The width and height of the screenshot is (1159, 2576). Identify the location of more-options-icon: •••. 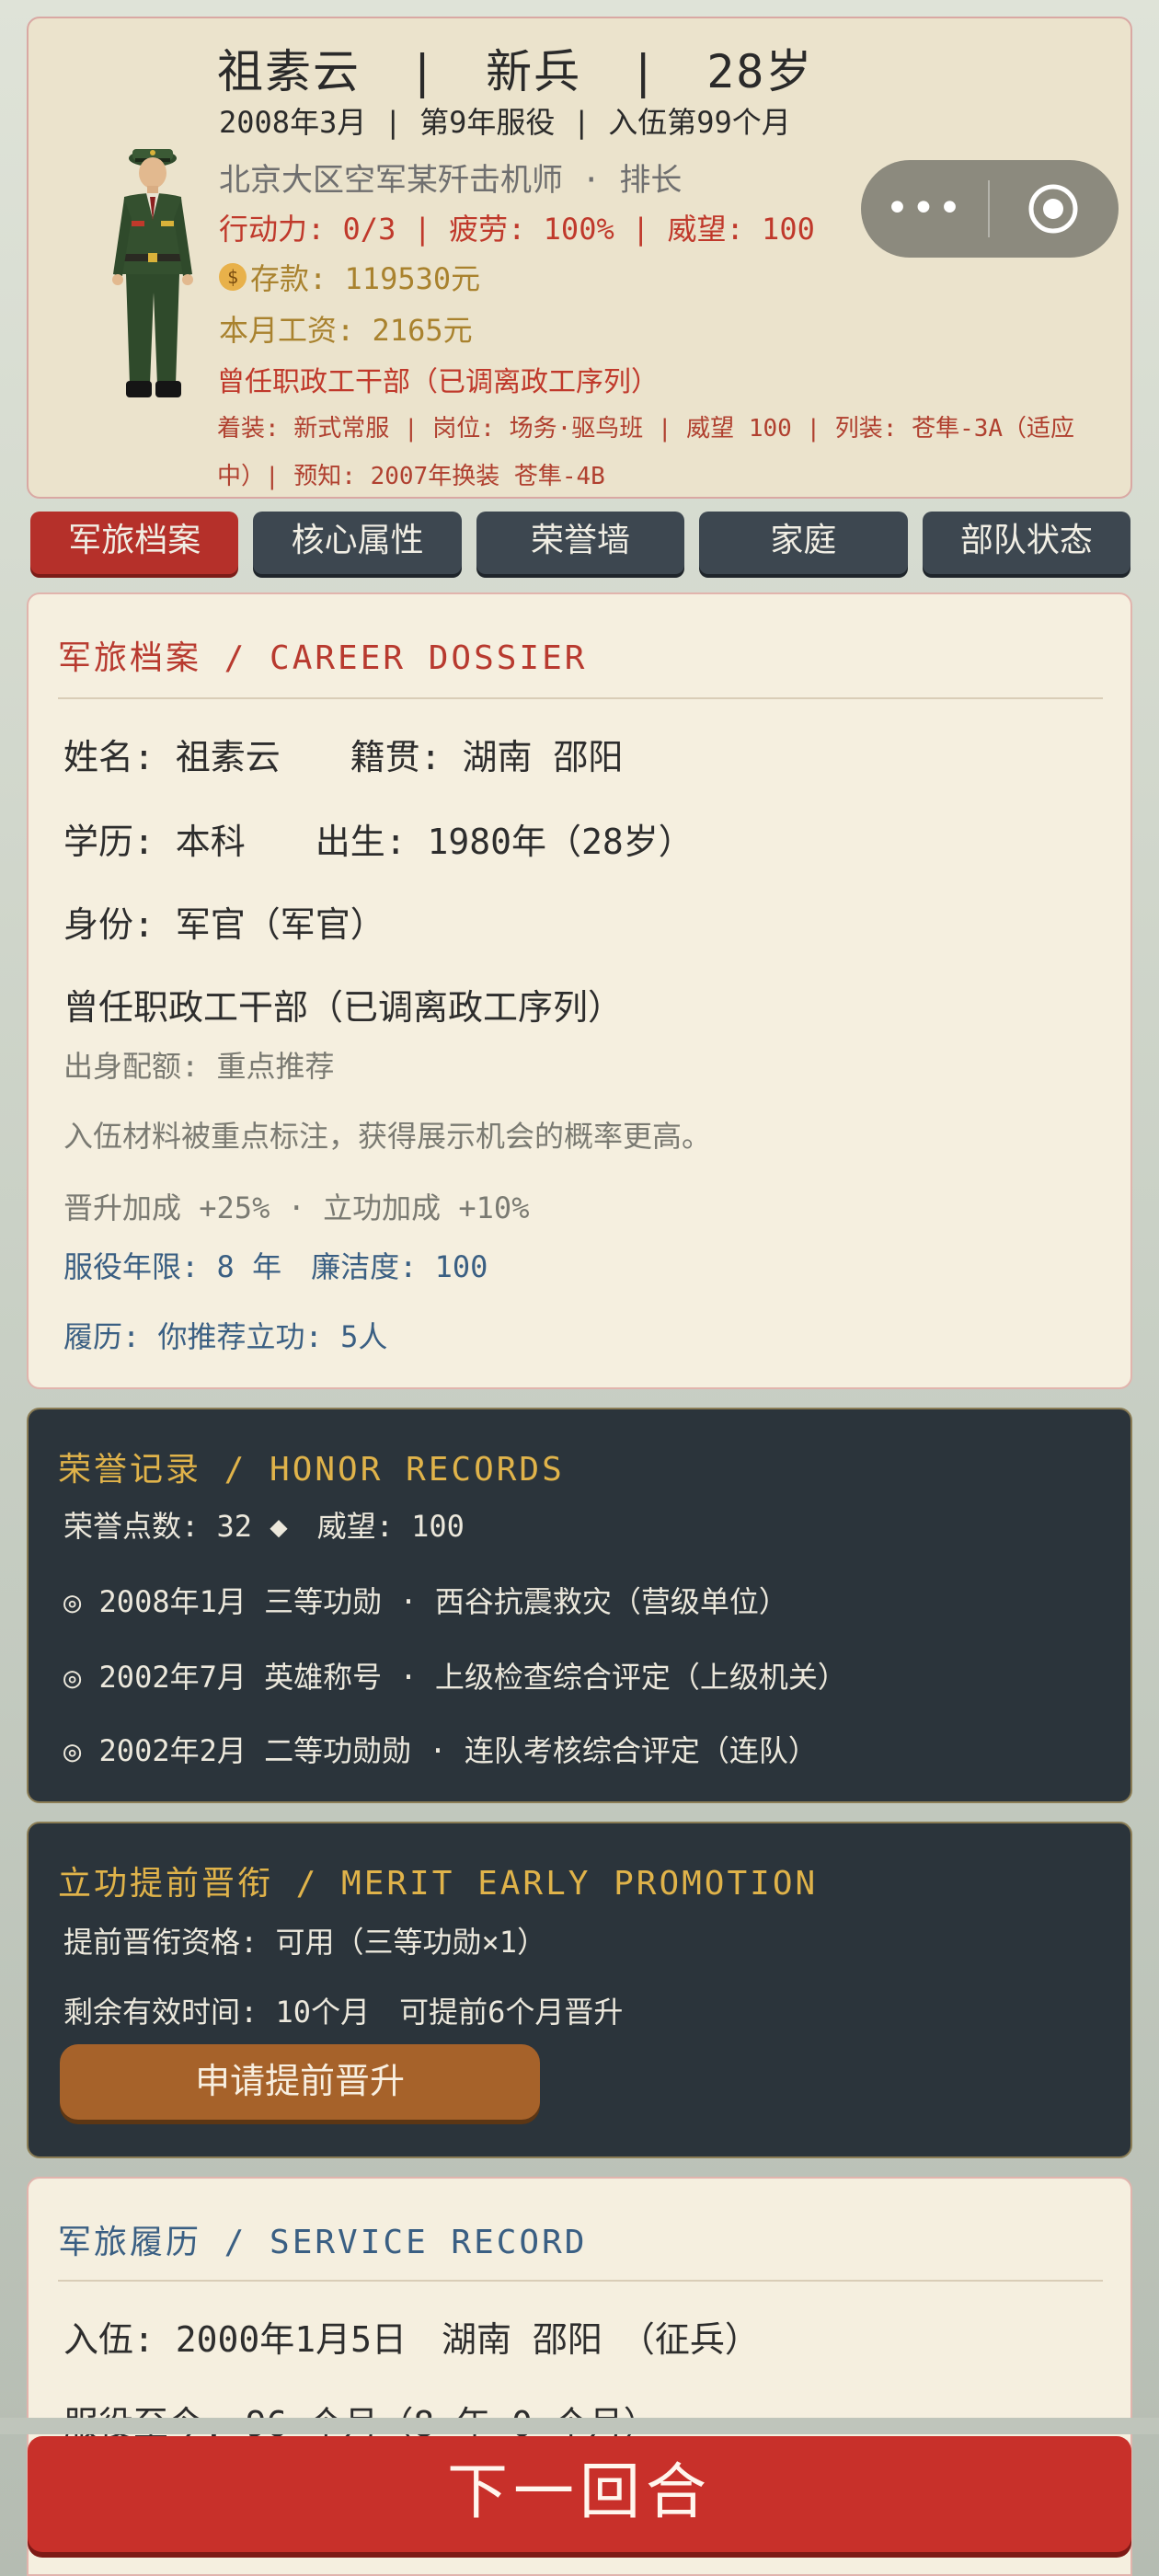
(924, 209).